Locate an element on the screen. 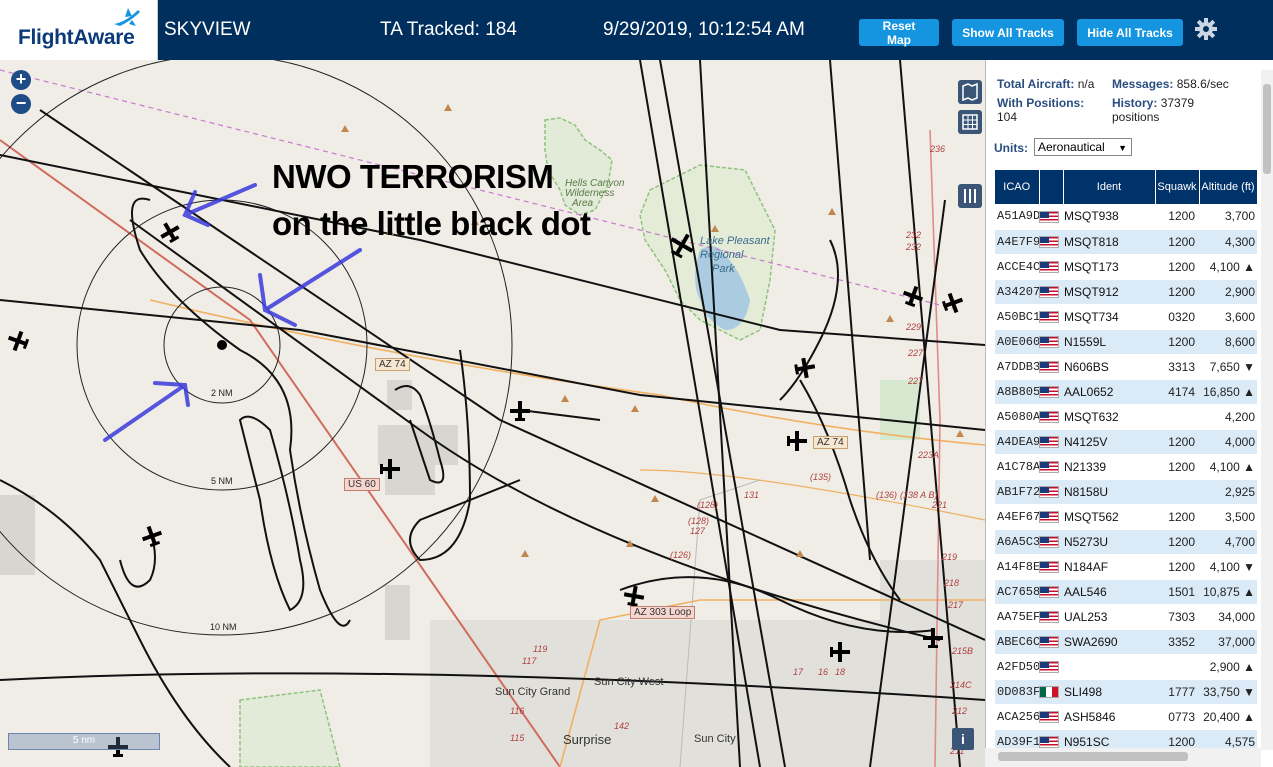  squawk-cell: 7303 is located at coordinates (1177, 617).